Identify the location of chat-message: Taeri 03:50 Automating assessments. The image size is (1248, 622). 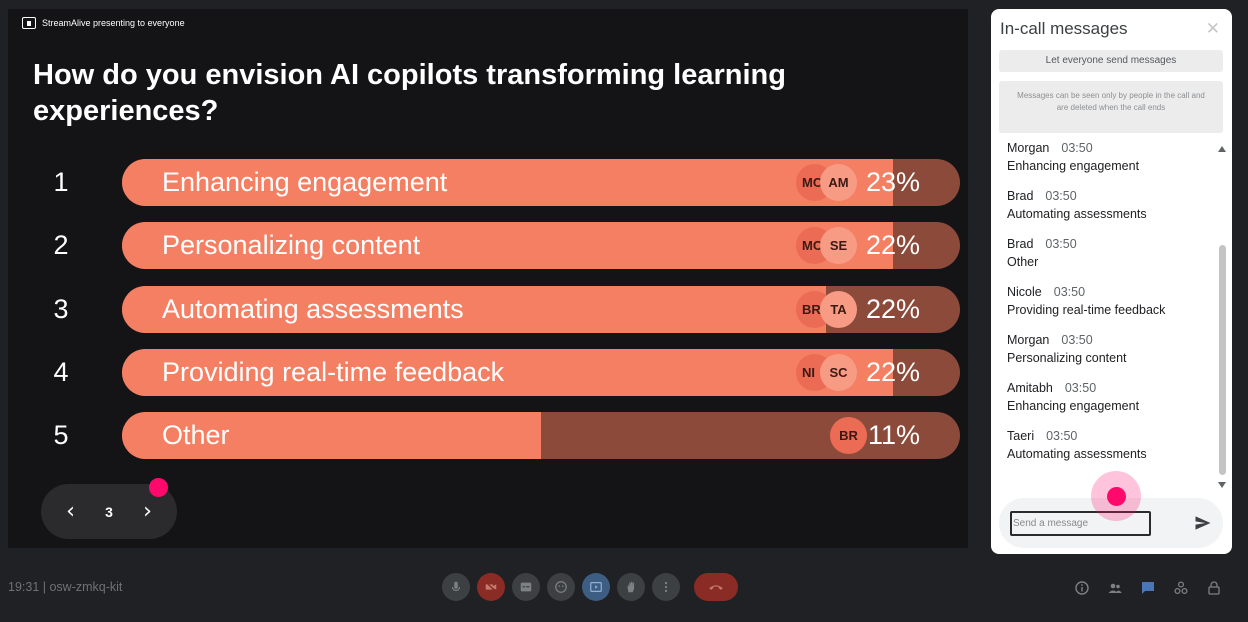
(1107, 450).